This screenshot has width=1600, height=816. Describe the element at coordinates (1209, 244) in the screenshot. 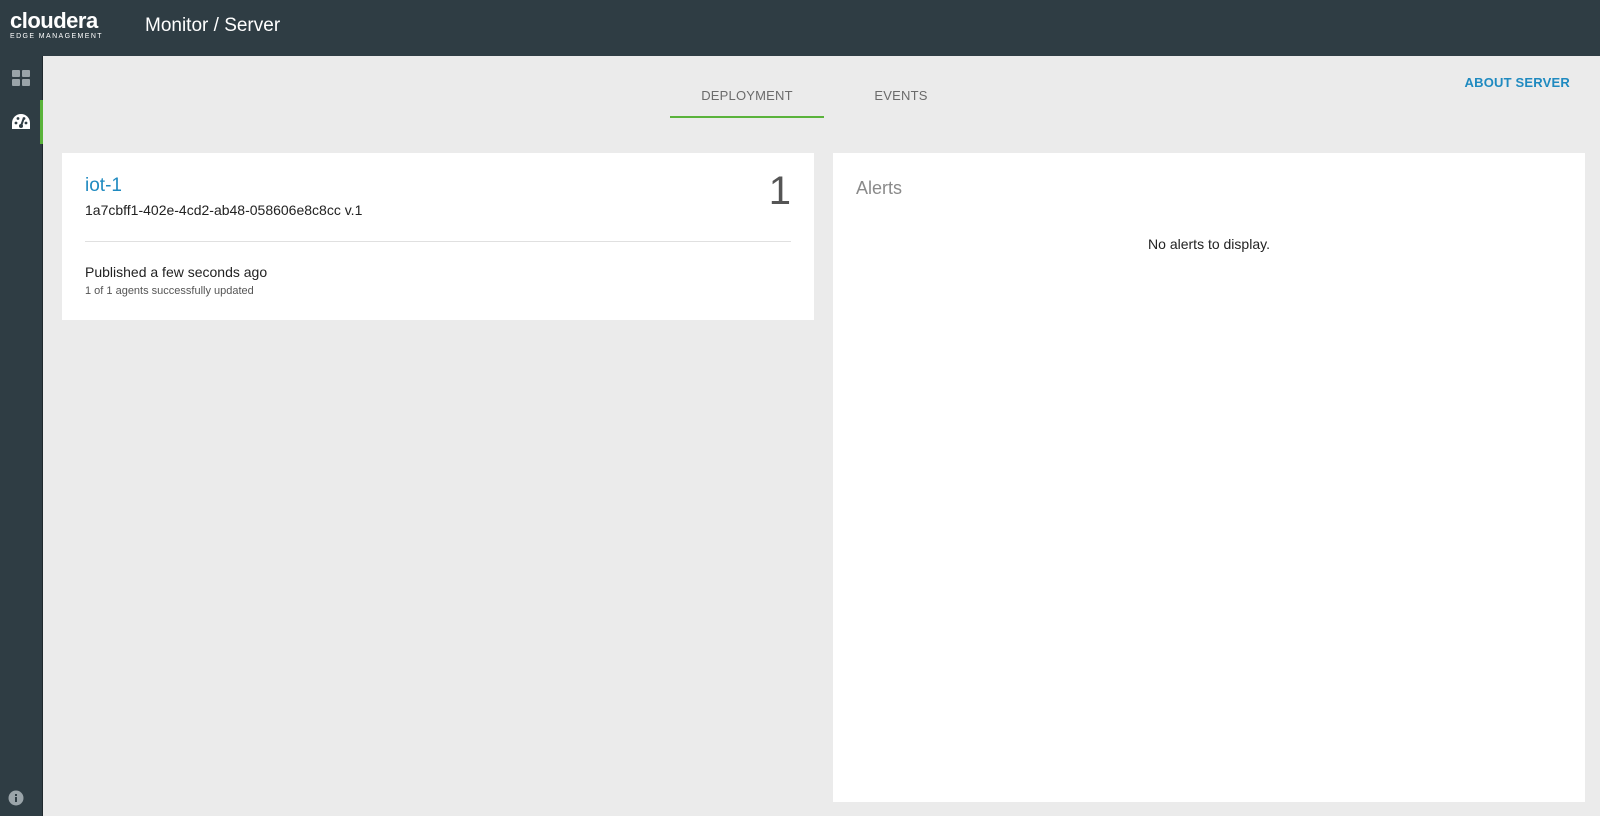

I see `alerts-empty-message: No alerts to display.` at that location.